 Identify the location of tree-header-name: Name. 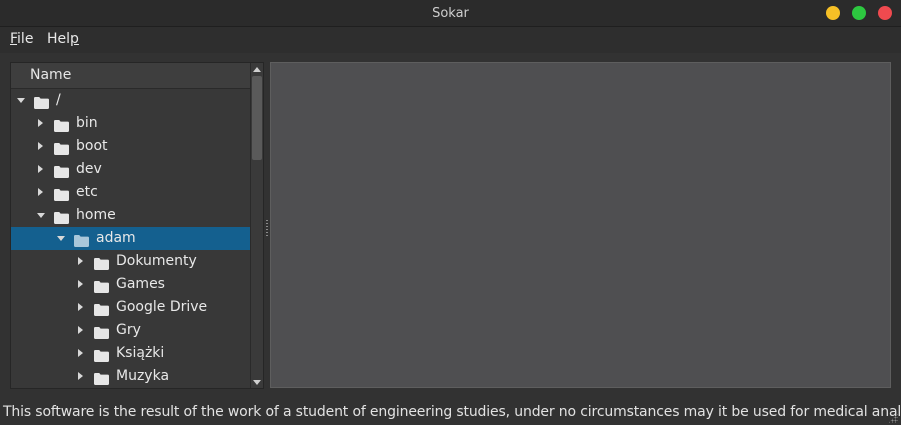
(130, 76).